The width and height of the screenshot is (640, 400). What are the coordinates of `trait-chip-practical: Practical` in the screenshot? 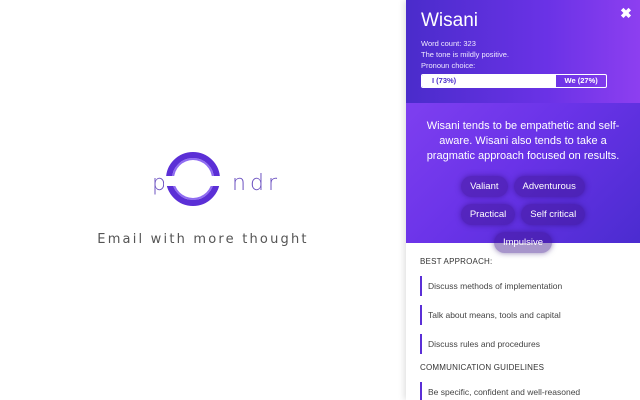 It's located at (488, 214).